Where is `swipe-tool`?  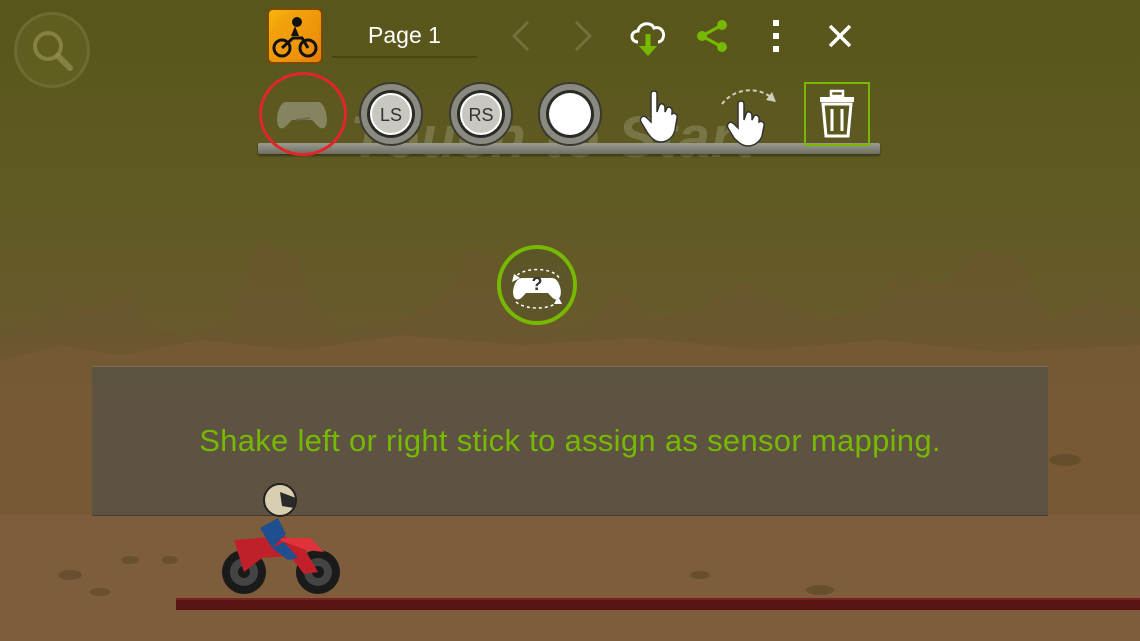
swipe-tool is located at coordinates (748, 114).